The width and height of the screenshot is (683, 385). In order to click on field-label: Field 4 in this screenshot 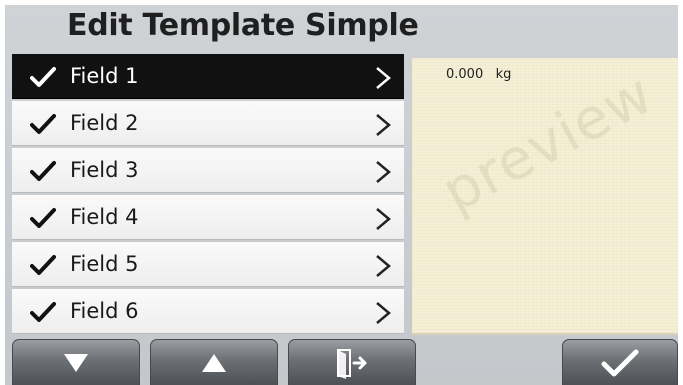, I will do `click(104, 217)`.